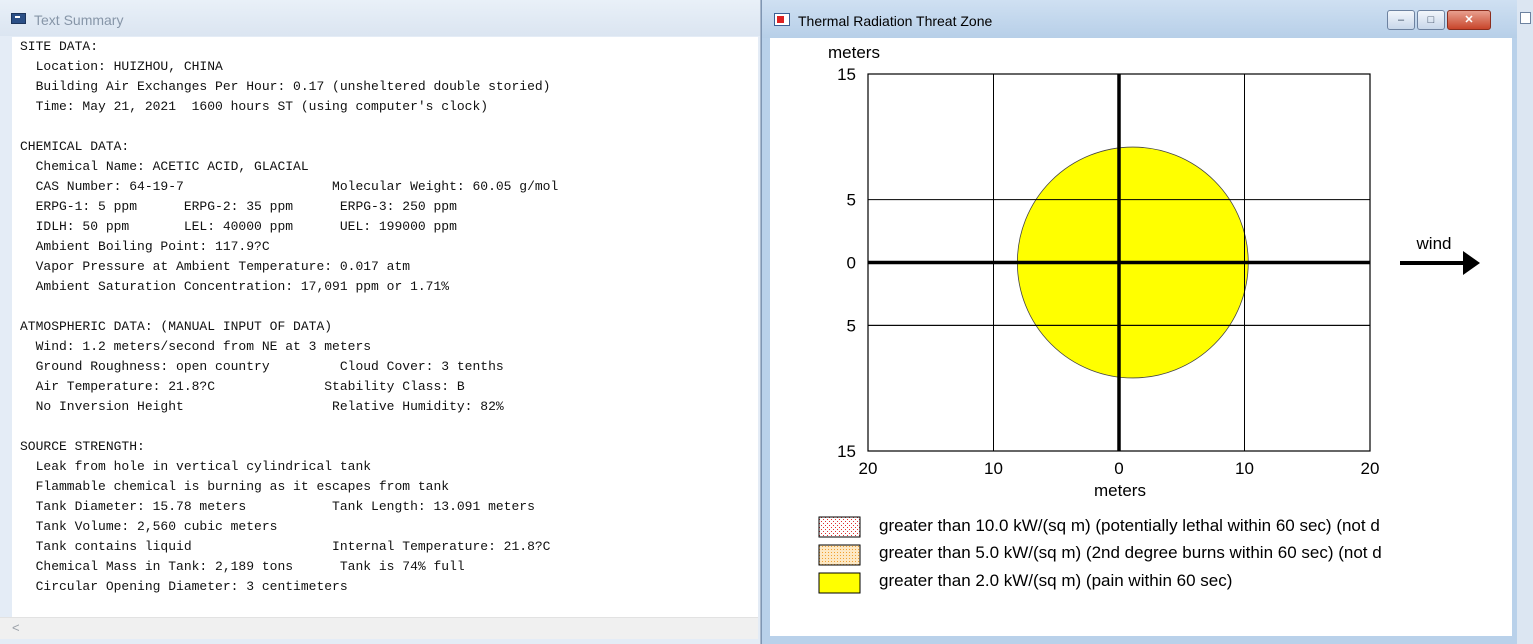 This screenshot has width=1533, height=644. I want to click on text-window-icon, so click(18, 18).